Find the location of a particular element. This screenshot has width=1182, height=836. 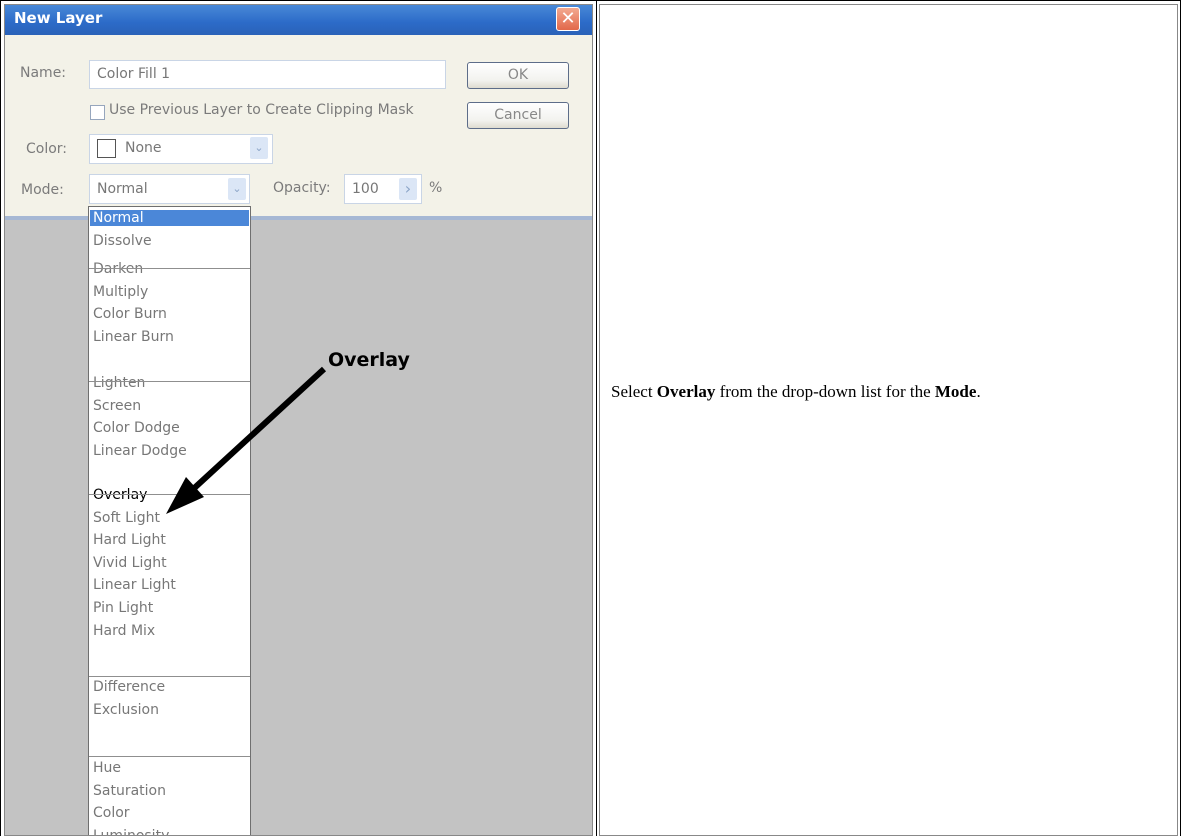

annotation-callout: Overlay is located at coordinates (369, 360).